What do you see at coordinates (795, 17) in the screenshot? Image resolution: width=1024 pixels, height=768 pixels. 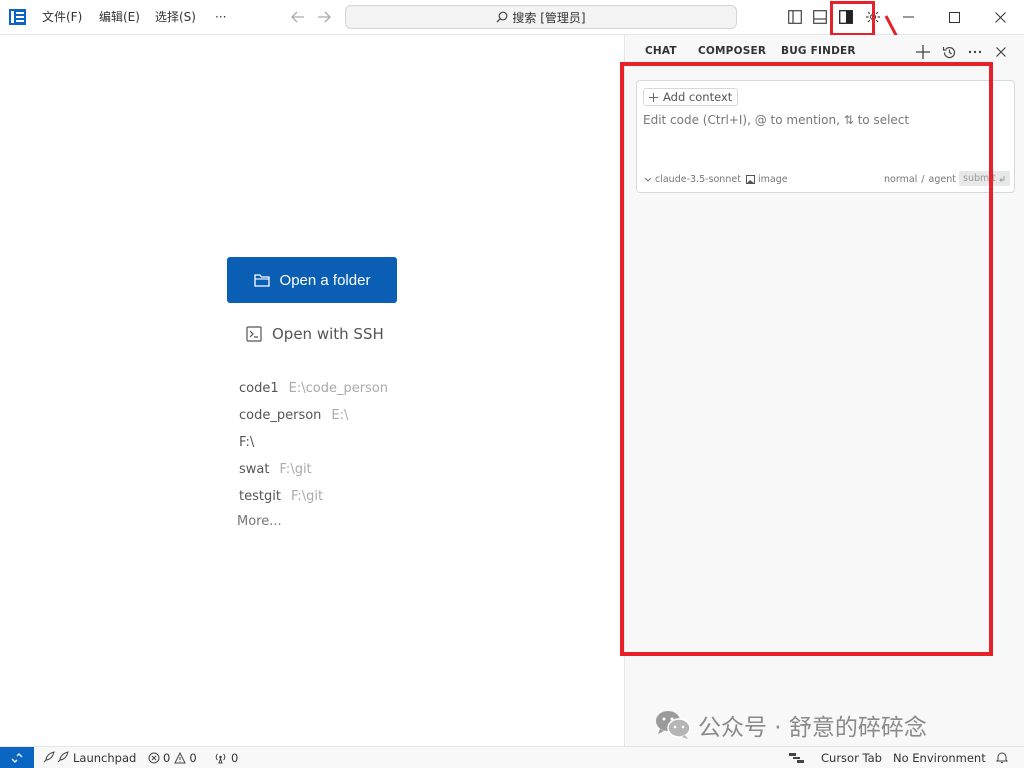 I see `toggle-primary-sidebar-icon` at bounding box center [795, 17].